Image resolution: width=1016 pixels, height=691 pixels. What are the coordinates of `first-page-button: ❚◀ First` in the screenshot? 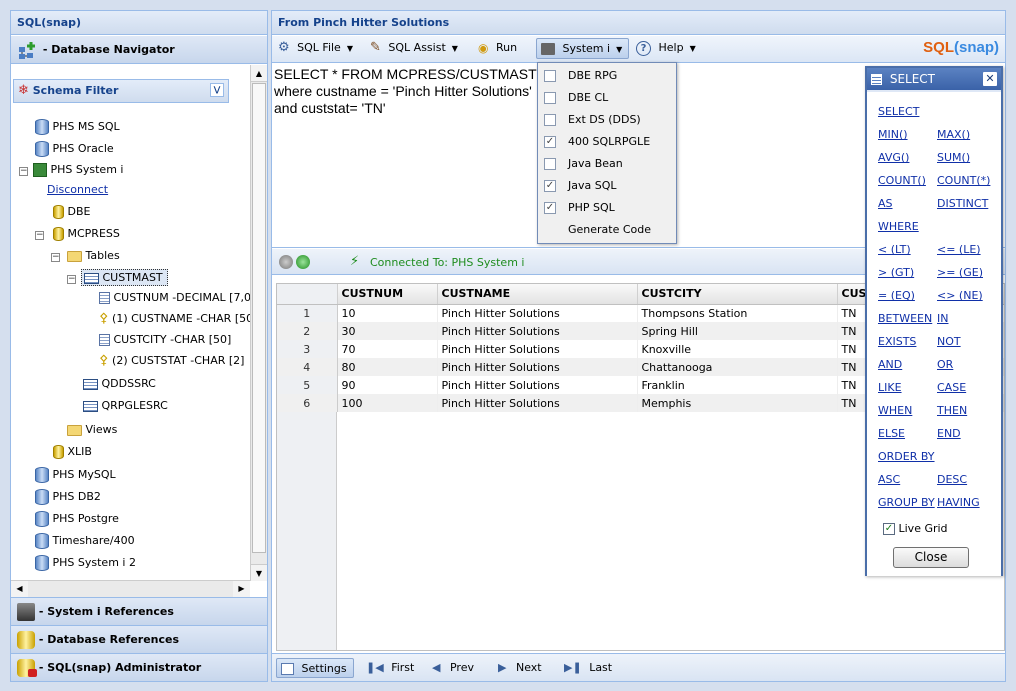 It's located at (390, 668).